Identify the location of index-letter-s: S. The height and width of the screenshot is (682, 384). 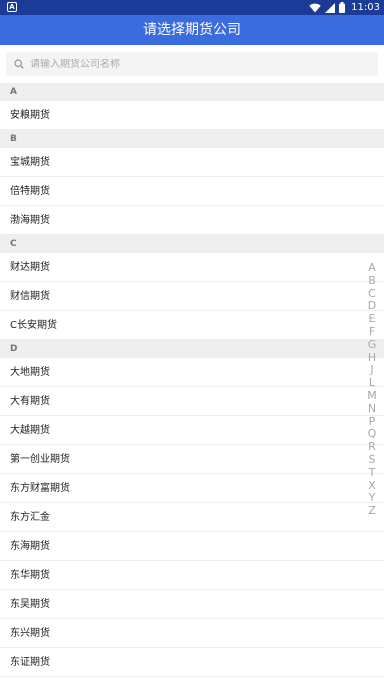
(372, 460).